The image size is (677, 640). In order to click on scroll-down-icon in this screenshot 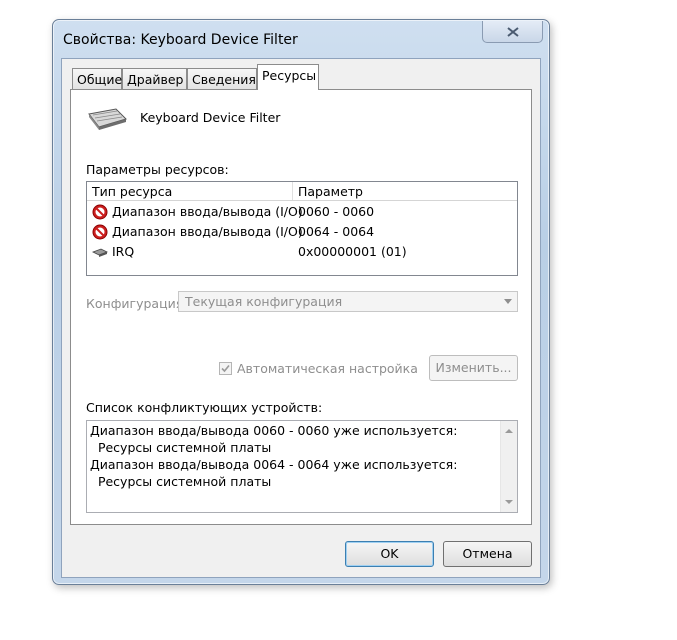, I will do `click(509, 502)`.